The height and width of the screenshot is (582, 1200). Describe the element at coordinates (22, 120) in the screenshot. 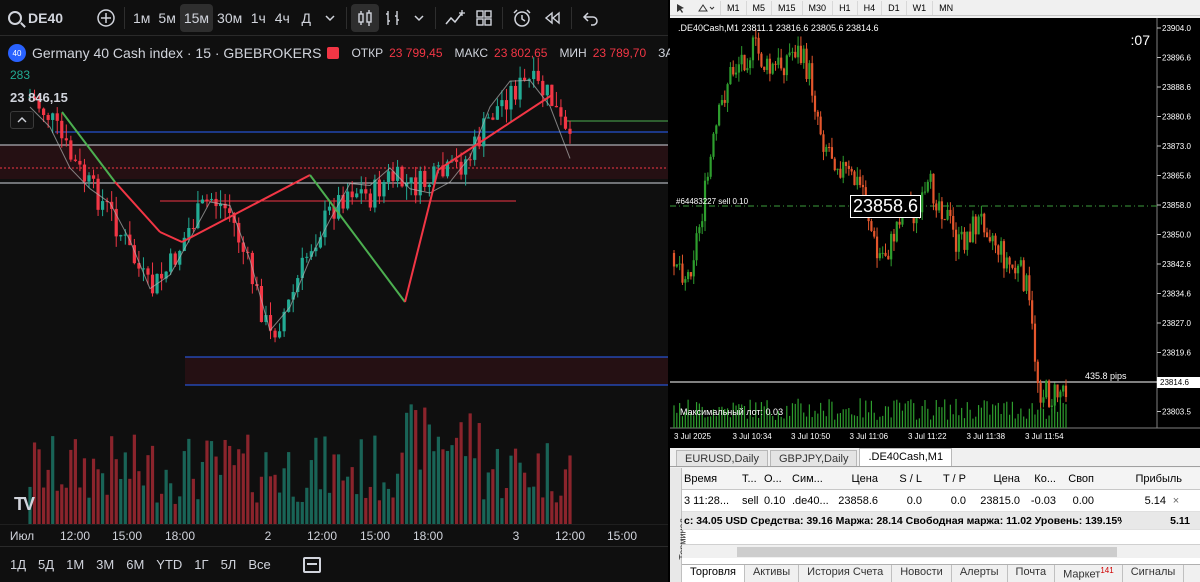

I see `collapse-legend-button` at that location.